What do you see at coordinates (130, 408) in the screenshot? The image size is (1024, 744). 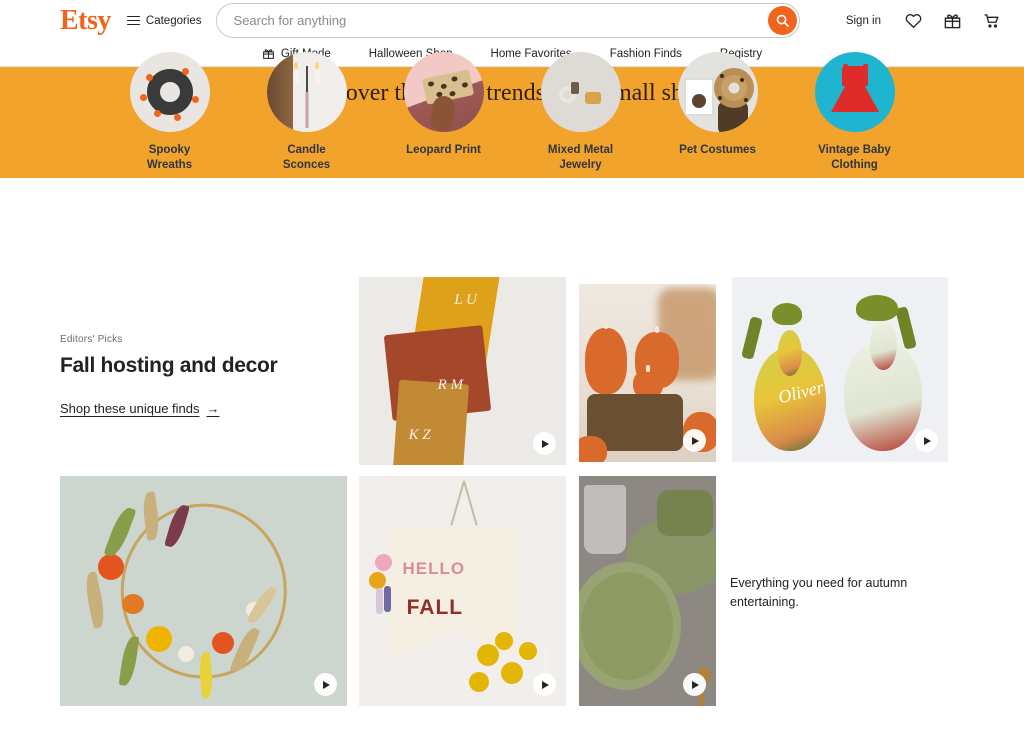 I see `shop-finds-label: Shop these unique finds` at bounding box center [130, 408].